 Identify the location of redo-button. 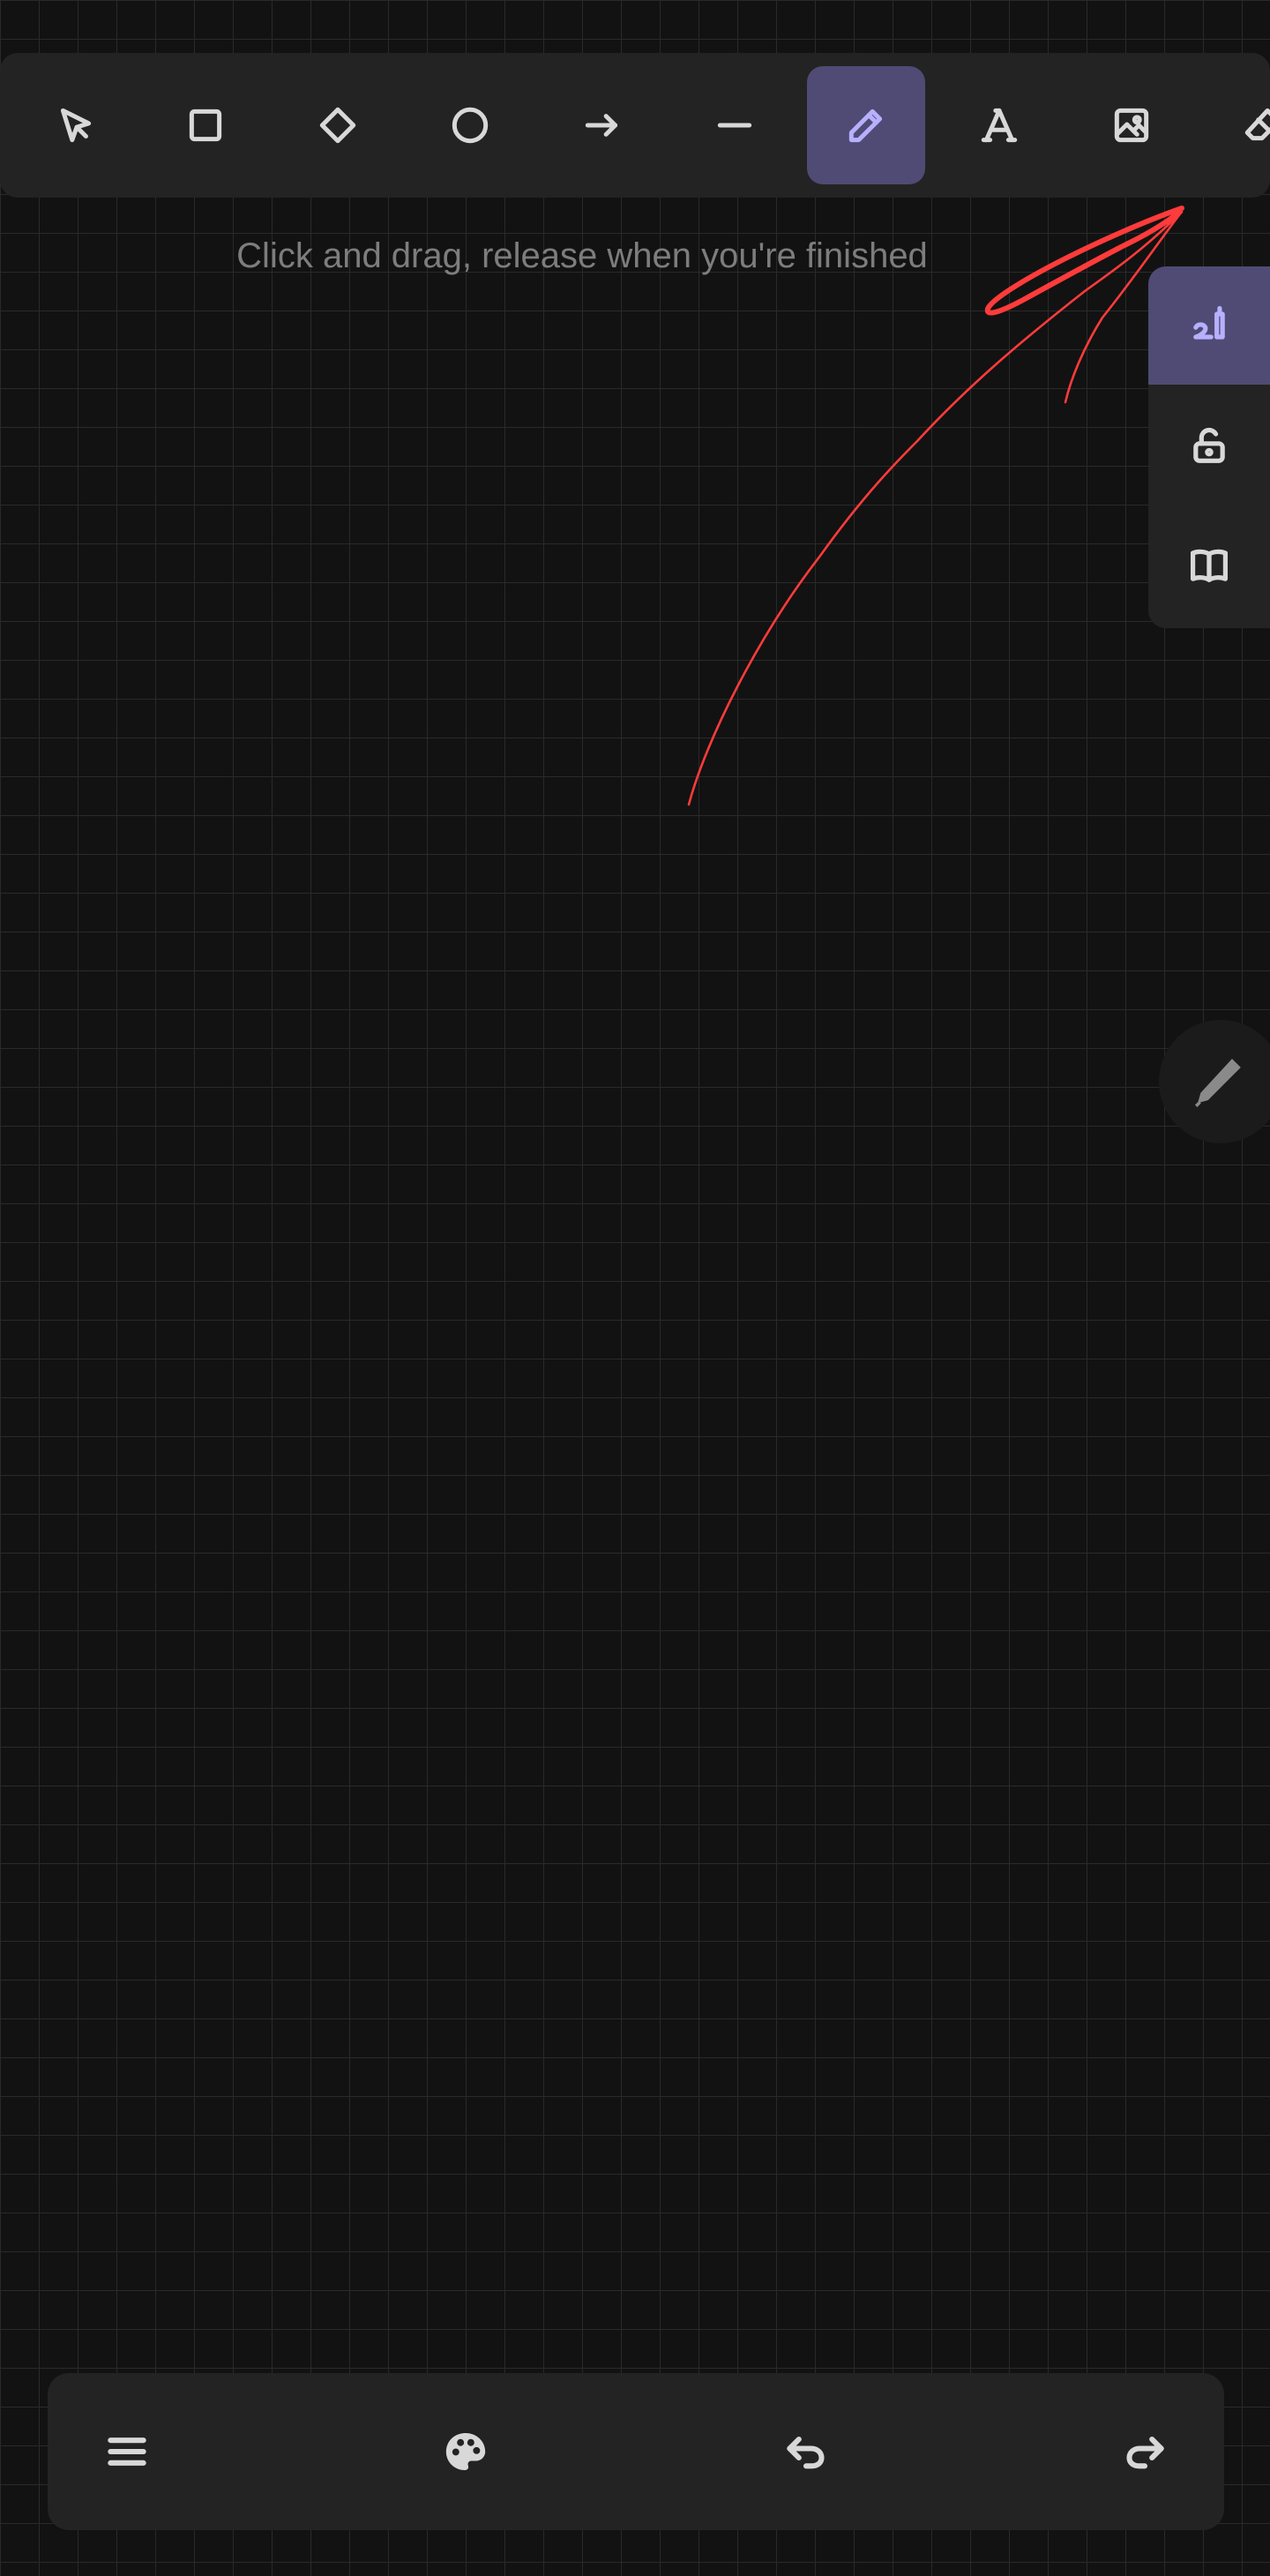
(1145, 2452).